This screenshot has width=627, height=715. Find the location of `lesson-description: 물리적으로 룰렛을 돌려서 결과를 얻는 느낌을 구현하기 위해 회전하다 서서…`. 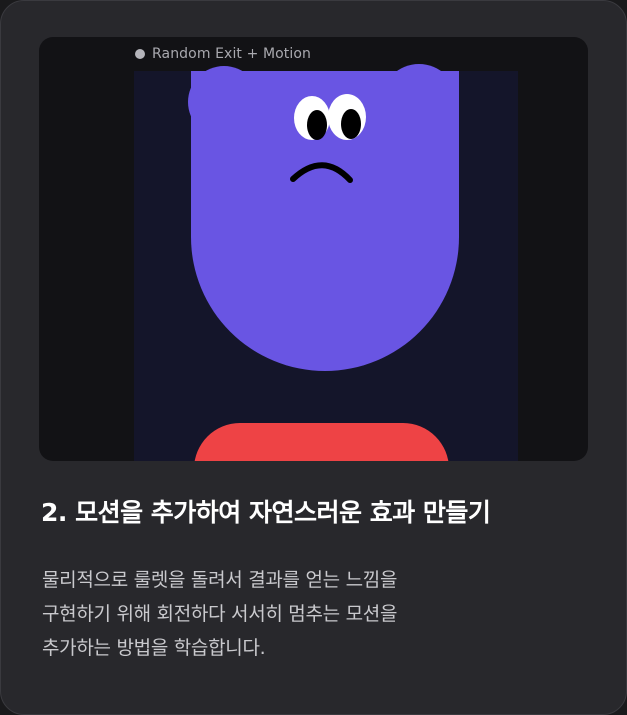

lesson-description: 물리적으로 룰렛을 돌려서 결과를 얻는 느낌을 구현하기 위해 회전하다 서서… is located at coordinates (277, 614).